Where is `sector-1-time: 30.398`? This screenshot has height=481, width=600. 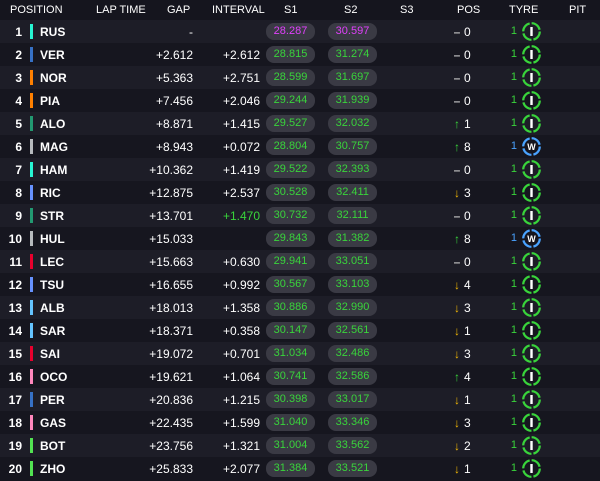 sector-1-time: 30.398 is located at coordinates (290, 399).